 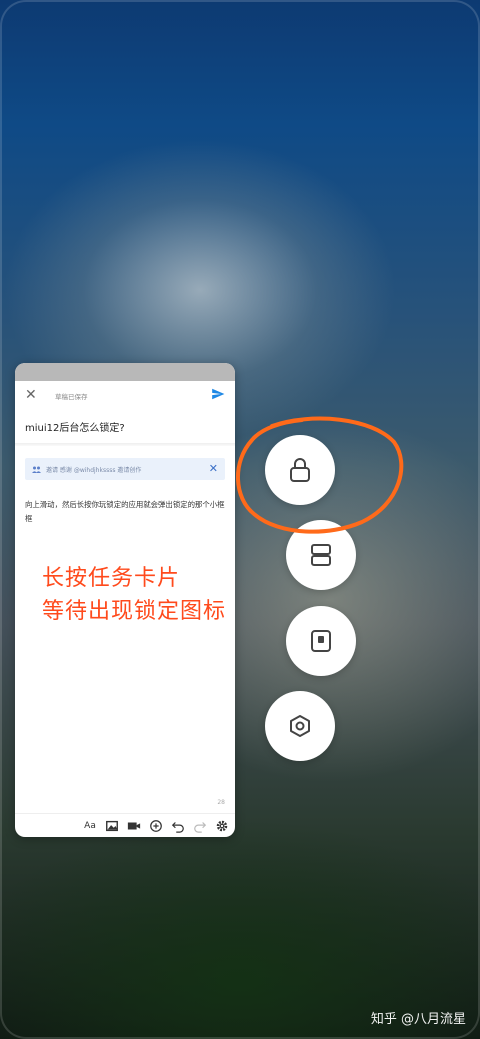 What do you see at coordinates (418, 1019) in the screenshot?
I see `watermark: 知乎 @八月流星` at bounding box center [418, 1019].